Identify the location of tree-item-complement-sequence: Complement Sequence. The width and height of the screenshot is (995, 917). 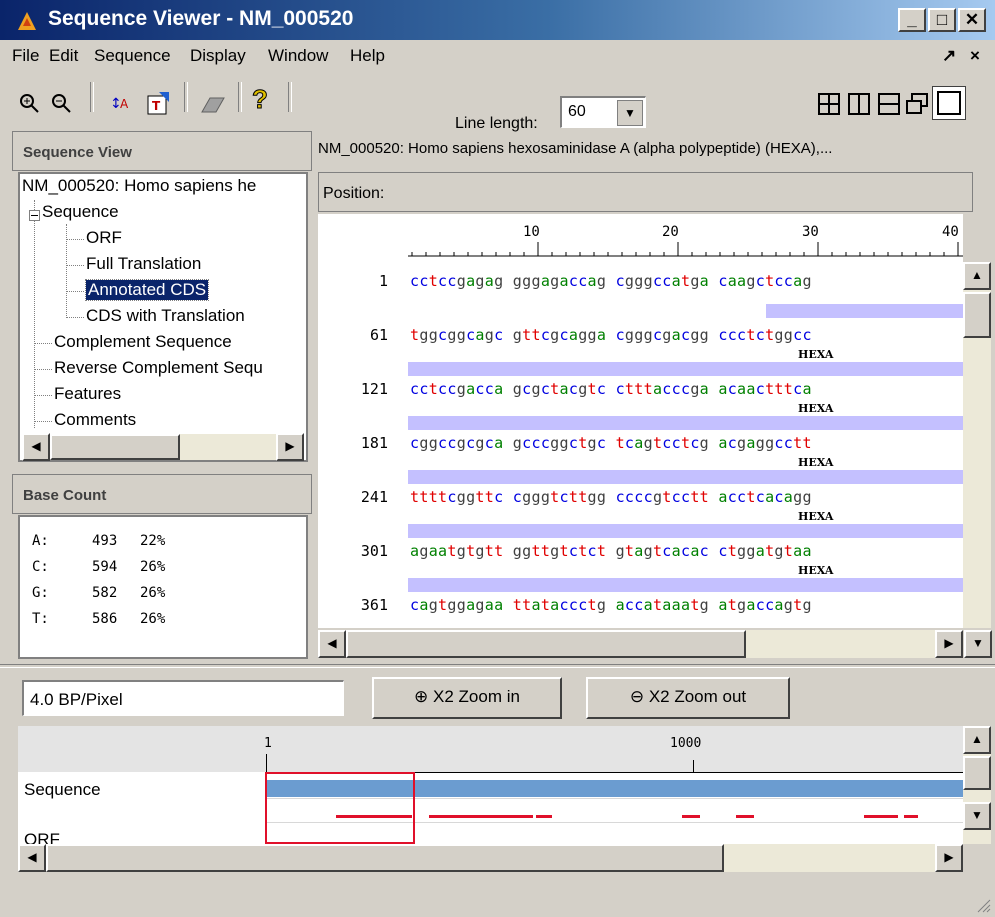
(143, 342).